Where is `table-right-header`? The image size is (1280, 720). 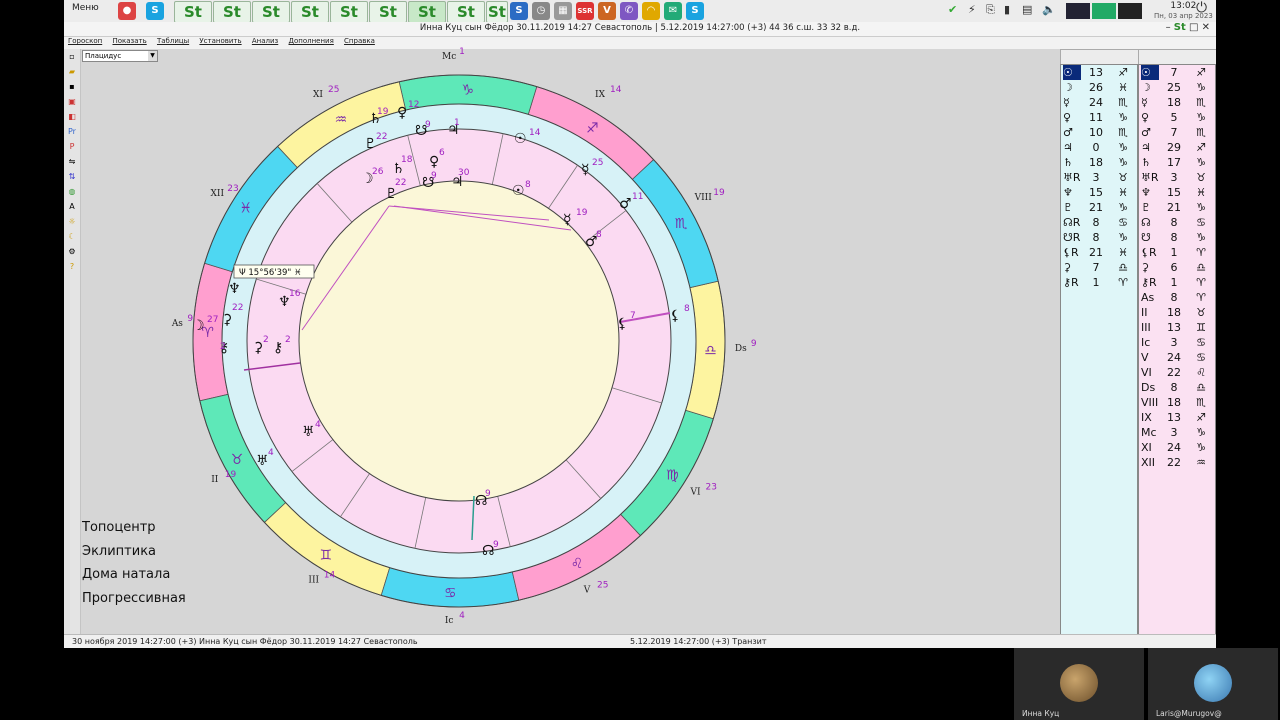 table-right-header is located at coordinates (1177, 57).